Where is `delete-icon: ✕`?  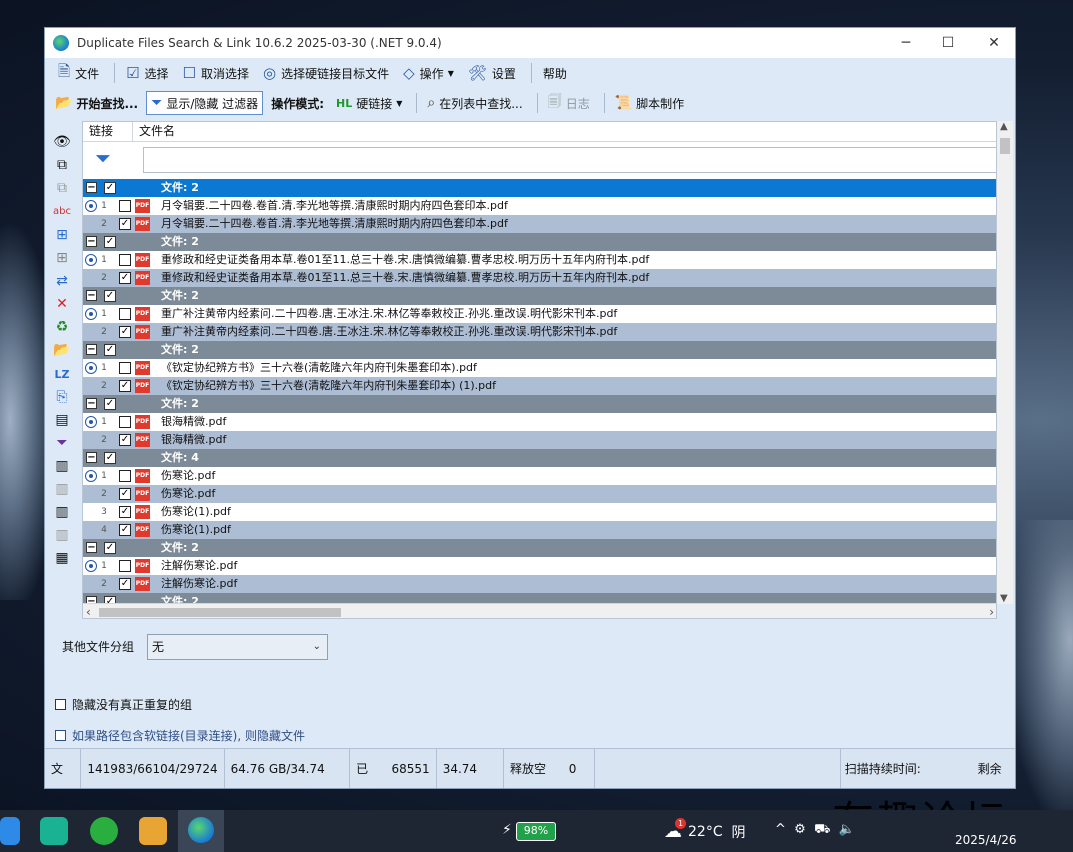
delete-icon: ✕ is located at coordinates (62, 304).